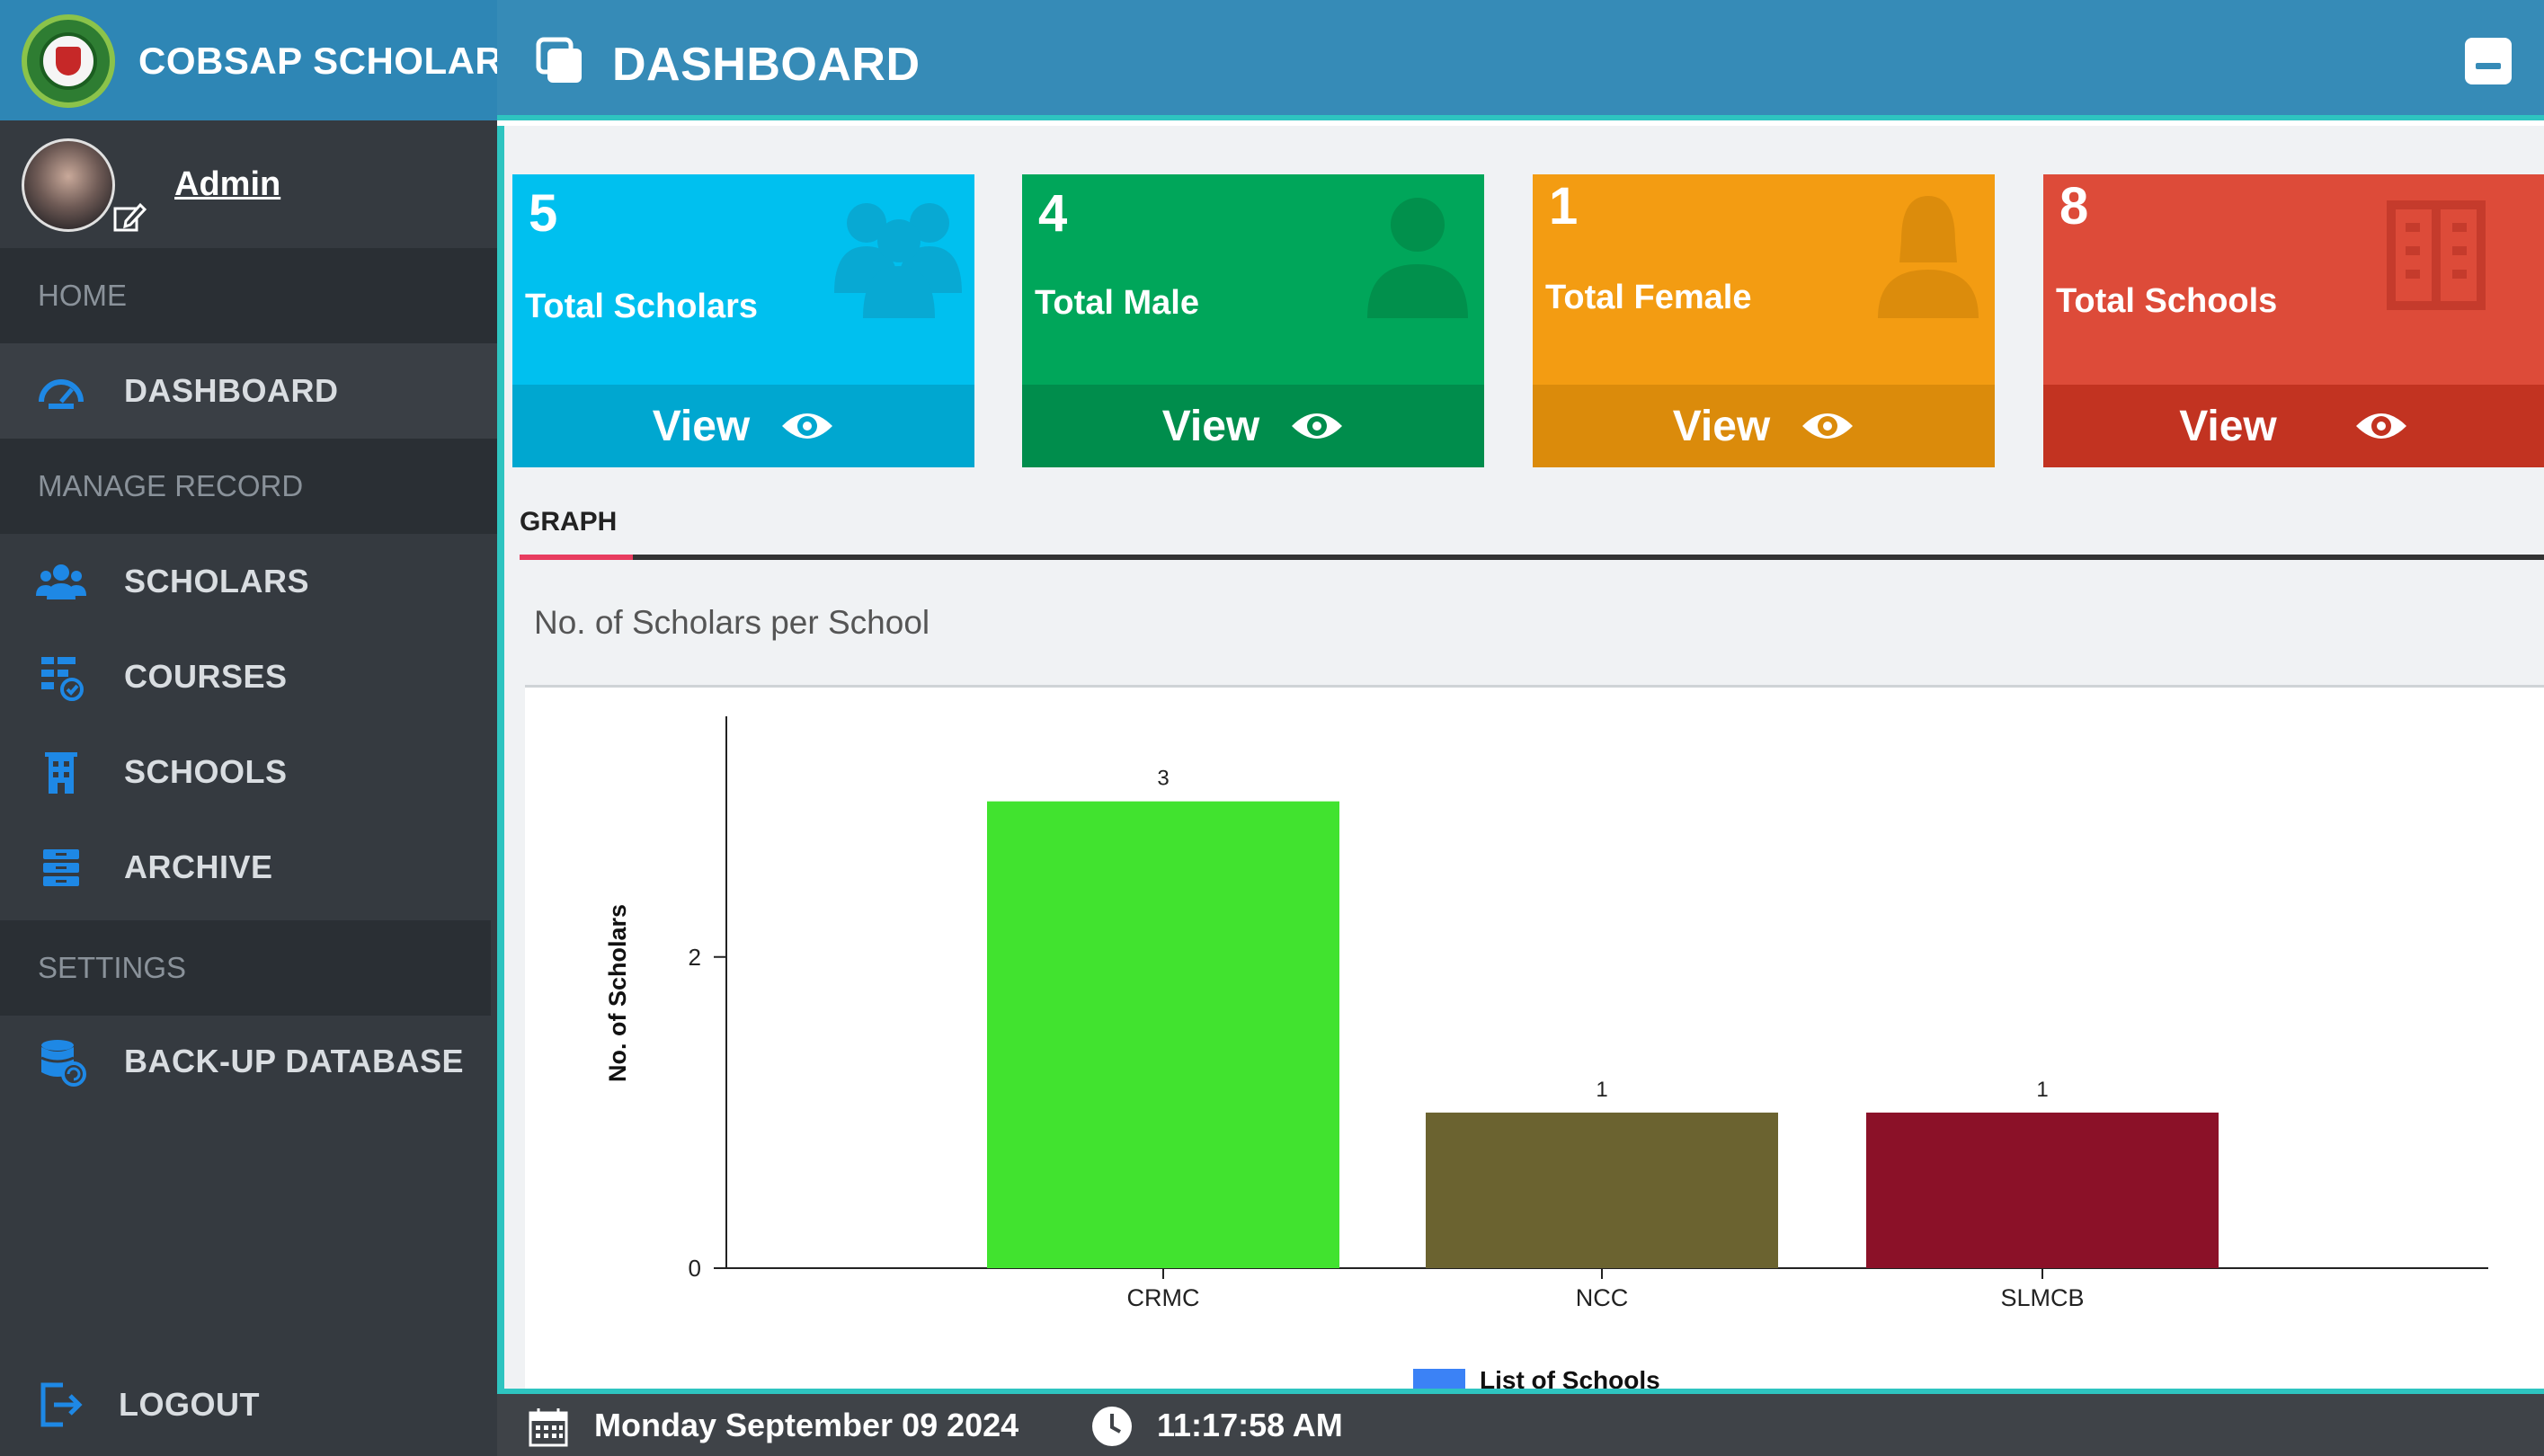  What do you see at coordinates (2293, 426) in the screenshot?
I see `view-schools-button: View` at bounding box center [2293, 426].